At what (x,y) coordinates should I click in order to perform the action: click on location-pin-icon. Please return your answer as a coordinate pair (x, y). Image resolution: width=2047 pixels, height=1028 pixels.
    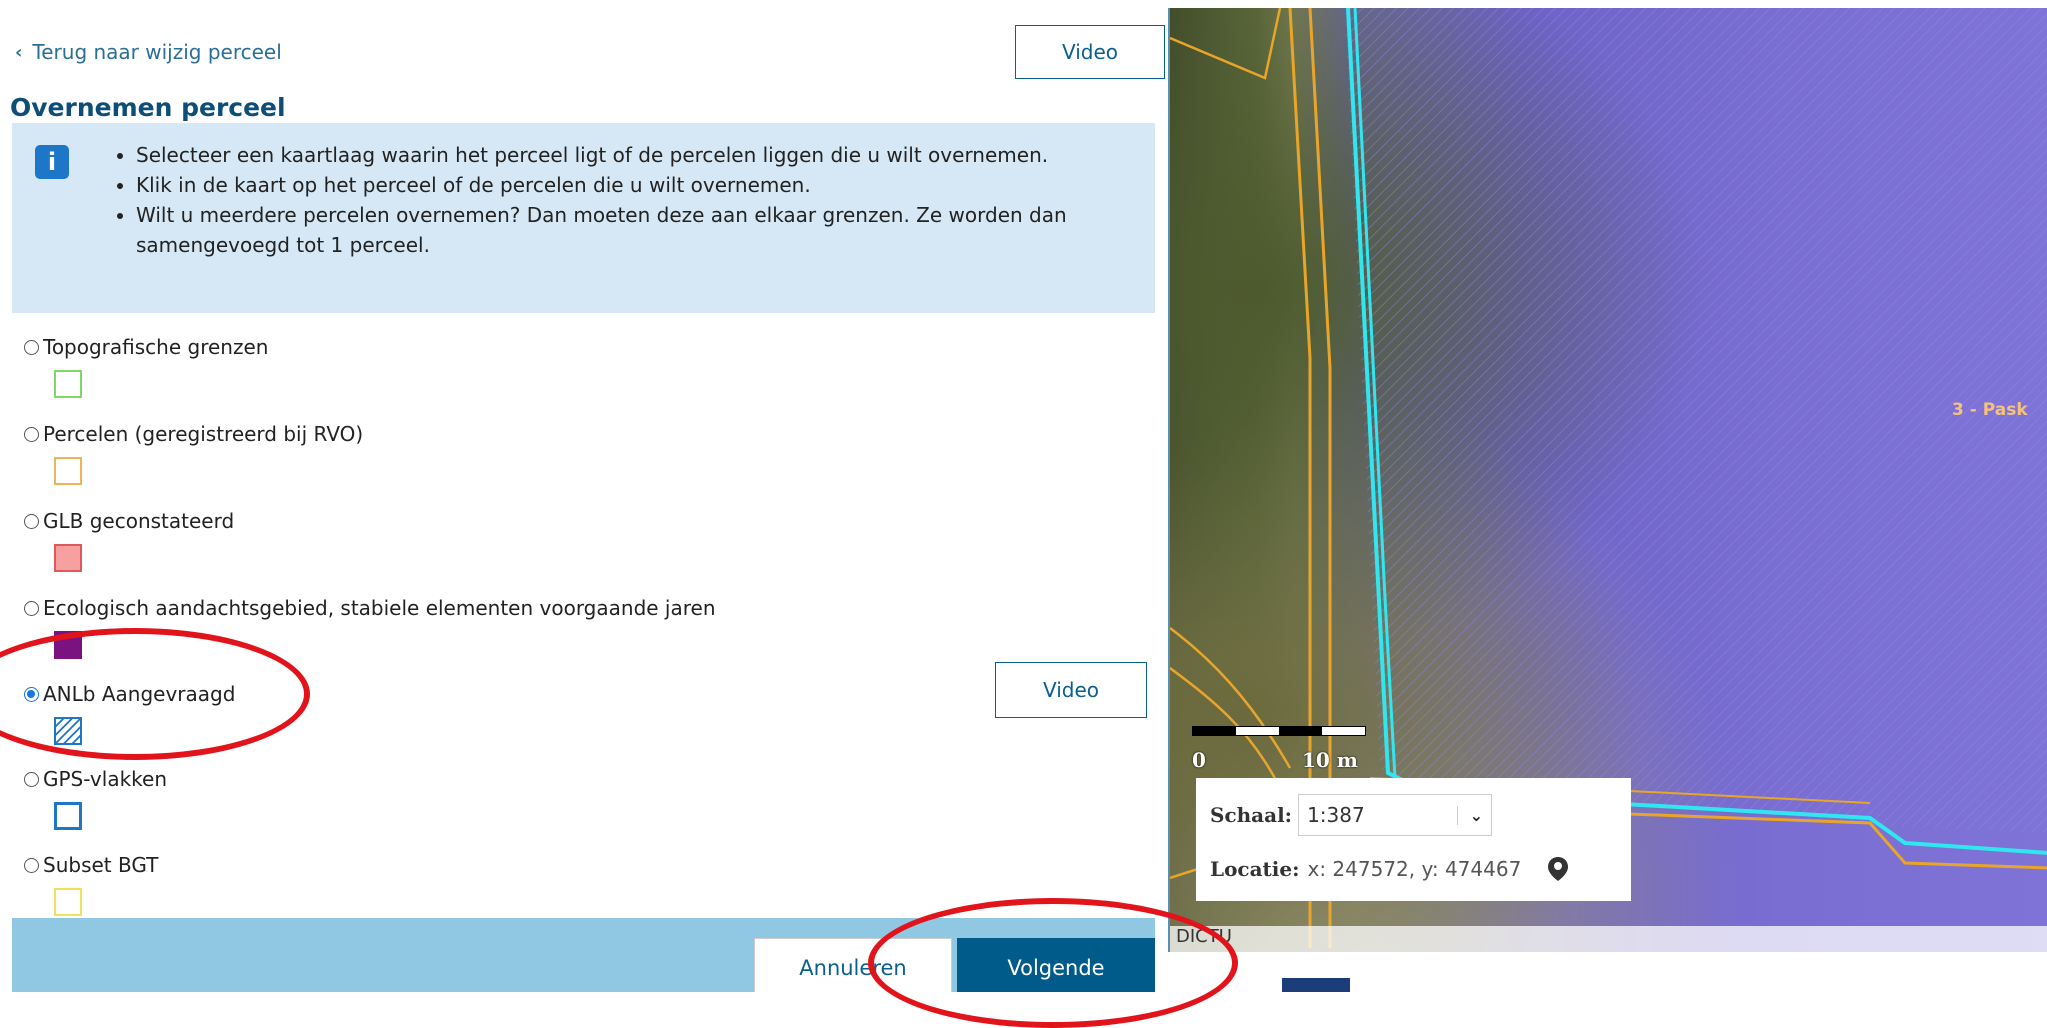
    Looking at the image, I should click on (1558, 869).